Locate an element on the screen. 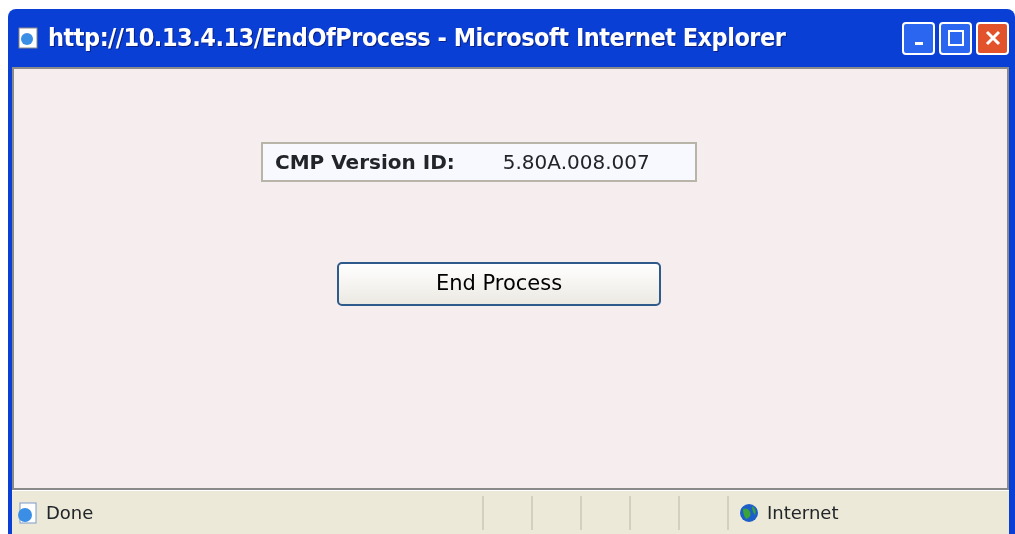  globe-icon is located at coordinates (749, 512).